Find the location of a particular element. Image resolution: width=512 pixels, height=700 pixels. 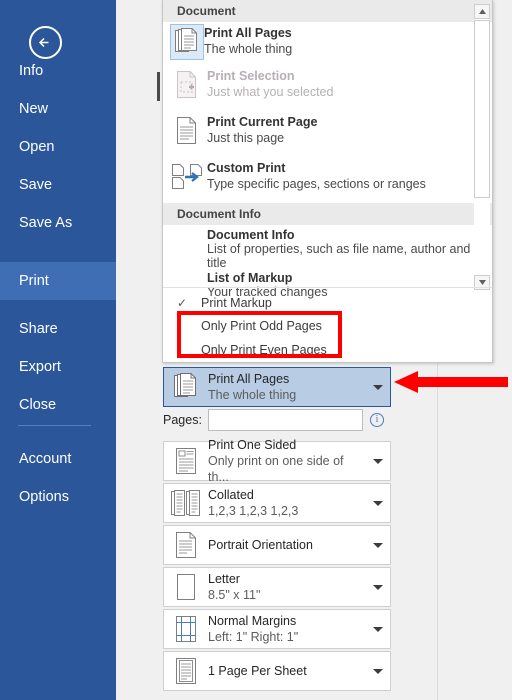

page-selection-icon is located at coordinates (187, 85).